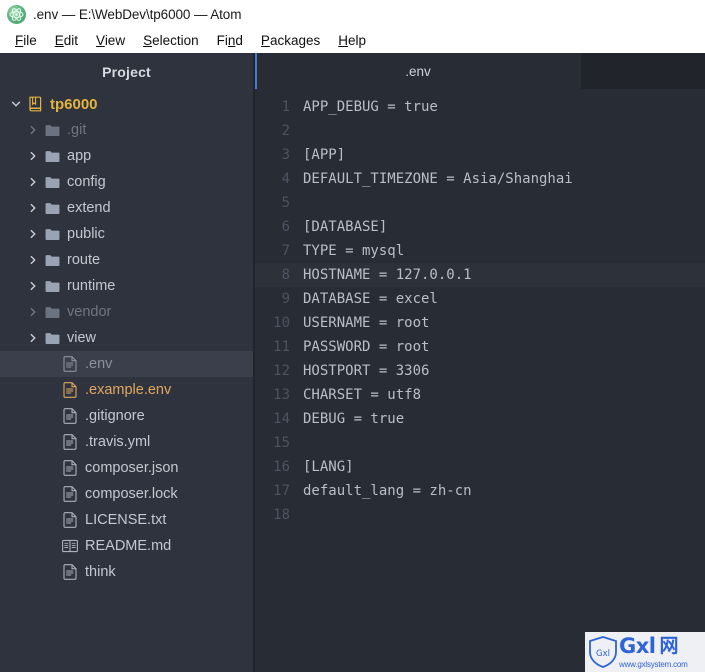  I want to click on tree-item-label: README.md, so click(128, 546).